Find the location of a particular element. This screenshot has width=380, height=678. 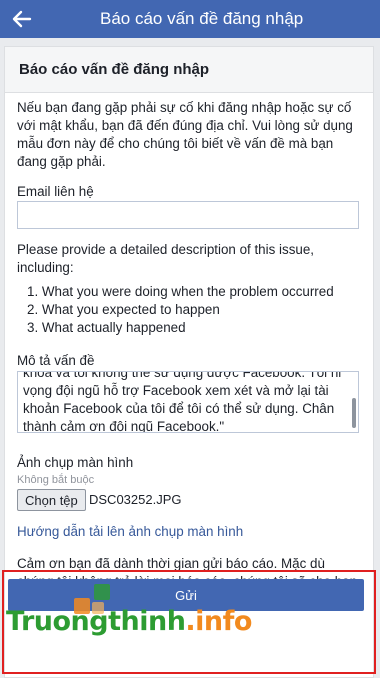

submit-button: Gửi is located at coordinates (186, 595).